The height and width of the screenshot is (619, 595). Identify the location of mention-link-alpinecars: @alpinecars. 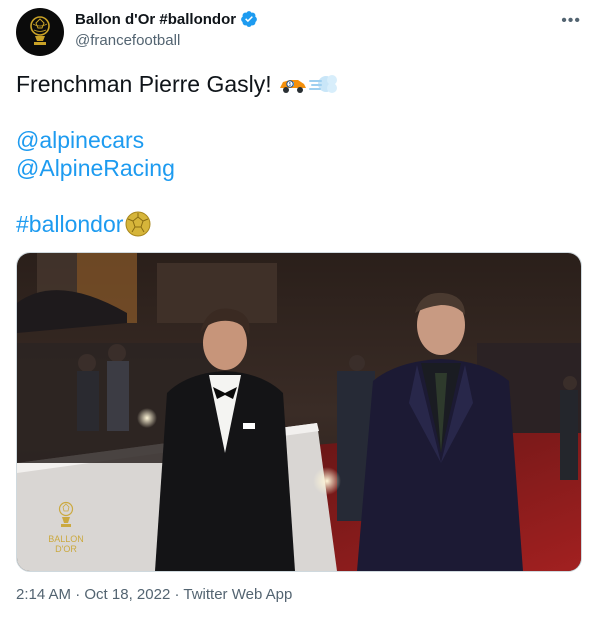
(80, 140).